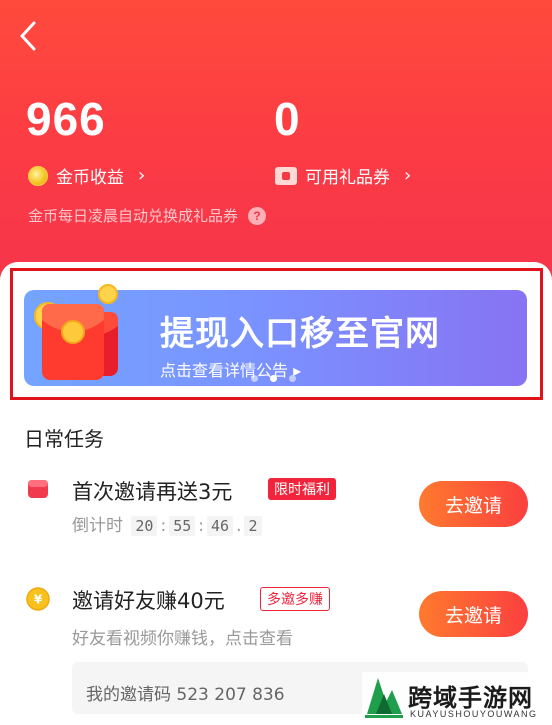 The height and width of the screenshot is (725, 552). Describe the element at coordinates (287, 119) in the screenshot. I see `voucher-count: 0` at that location.